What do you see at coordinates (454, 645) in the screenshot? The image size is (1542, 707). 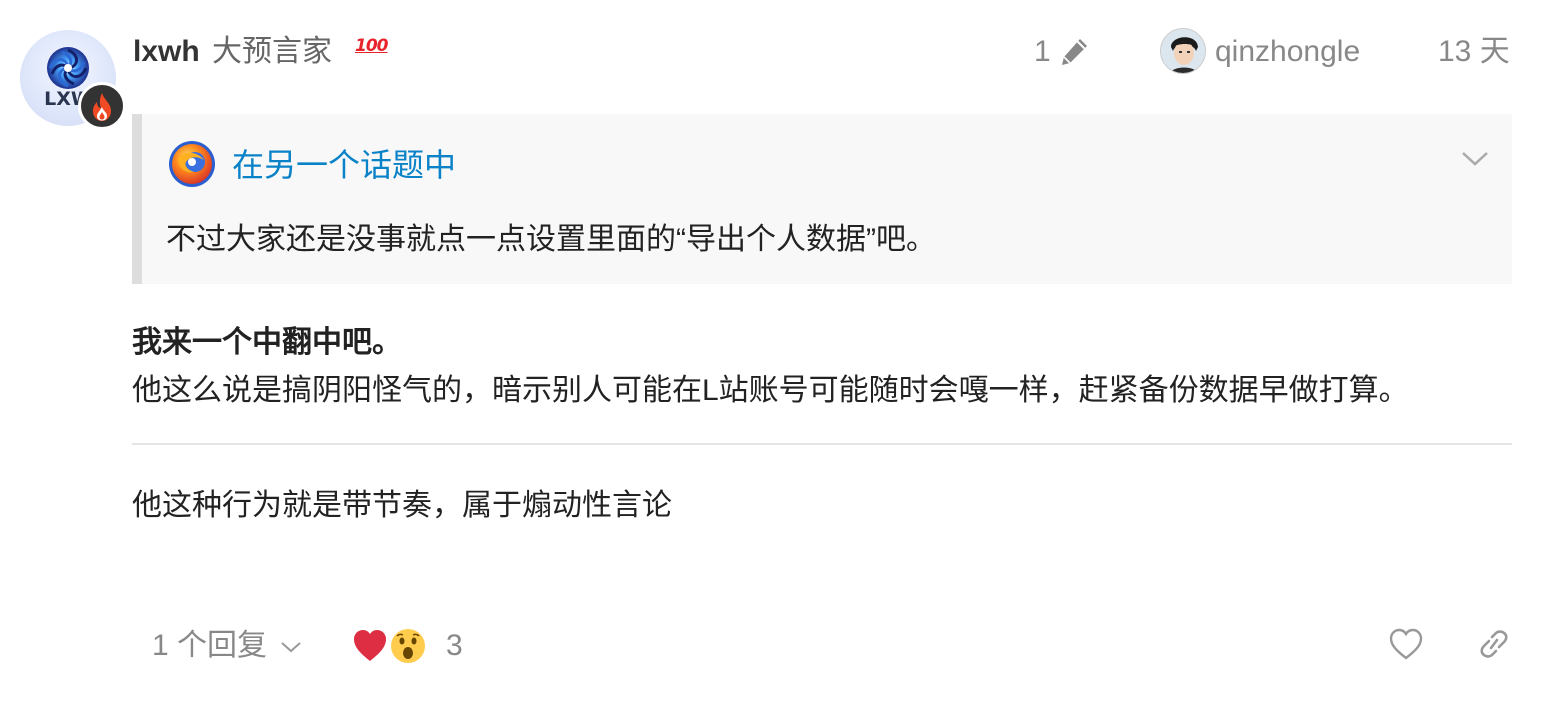 I see `reactions-count: 3` at bounding box center [454, 645].